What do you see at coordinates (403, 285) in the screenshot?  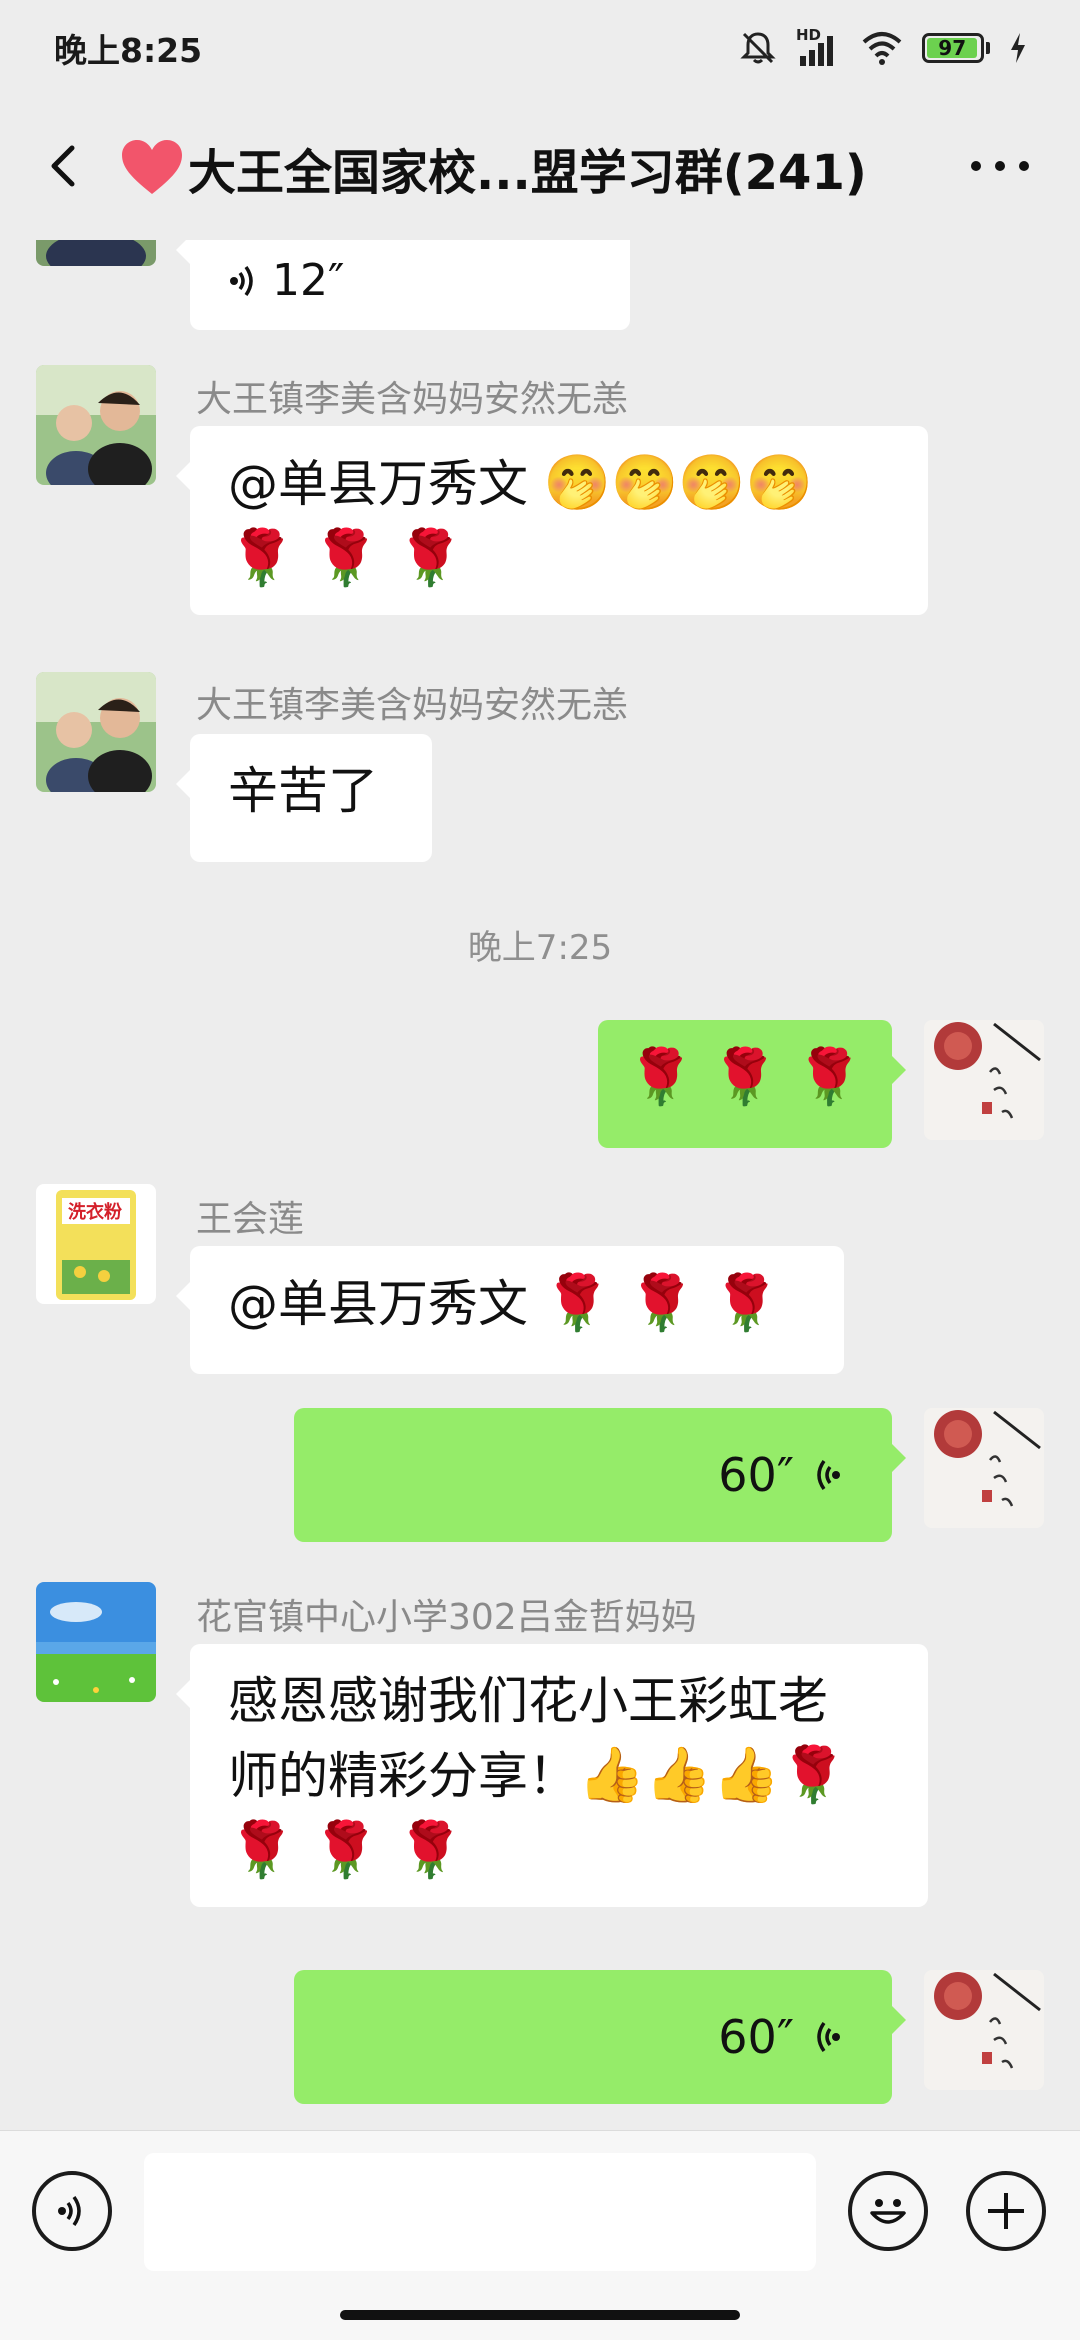 I see `voice-message-bubble: 12″` at bounding box center [403, 285].